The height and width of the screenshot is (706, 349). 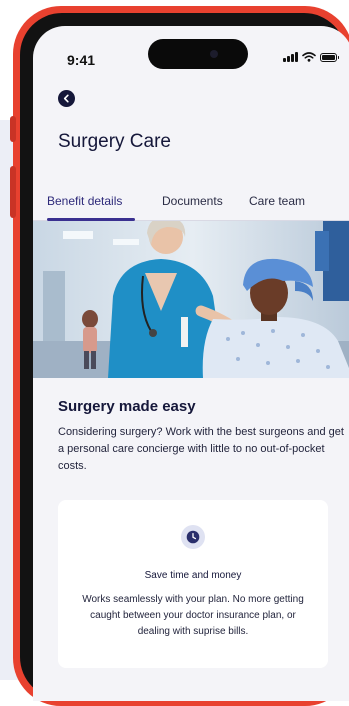 I want to click on feature-title: Save time and money, so click(x=193, y=575).